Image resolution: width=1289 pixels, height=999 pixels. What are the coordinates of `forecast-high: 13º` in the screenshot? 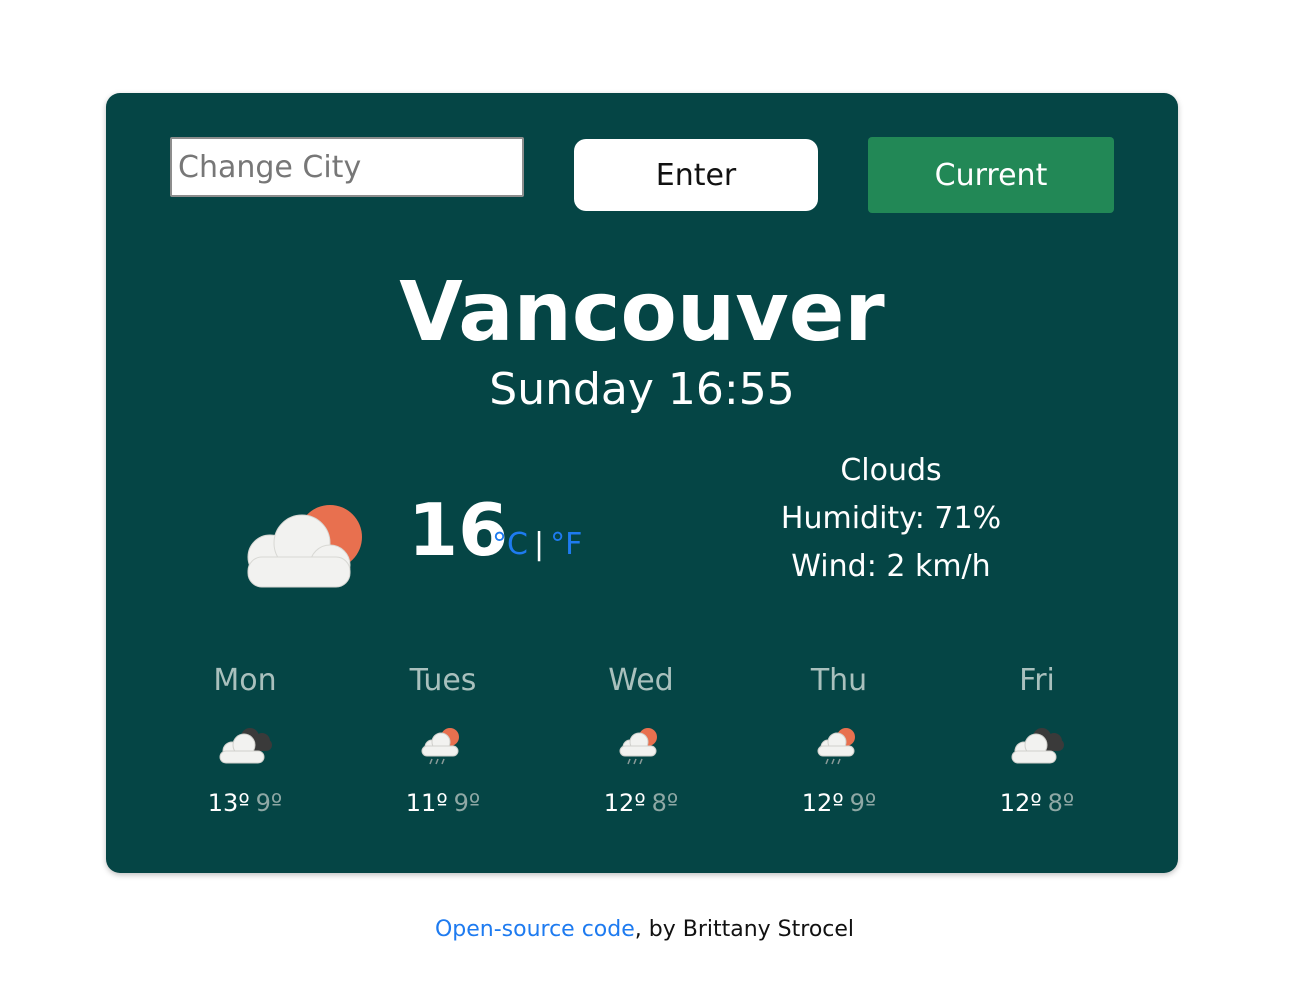 It's located at (228, 803).